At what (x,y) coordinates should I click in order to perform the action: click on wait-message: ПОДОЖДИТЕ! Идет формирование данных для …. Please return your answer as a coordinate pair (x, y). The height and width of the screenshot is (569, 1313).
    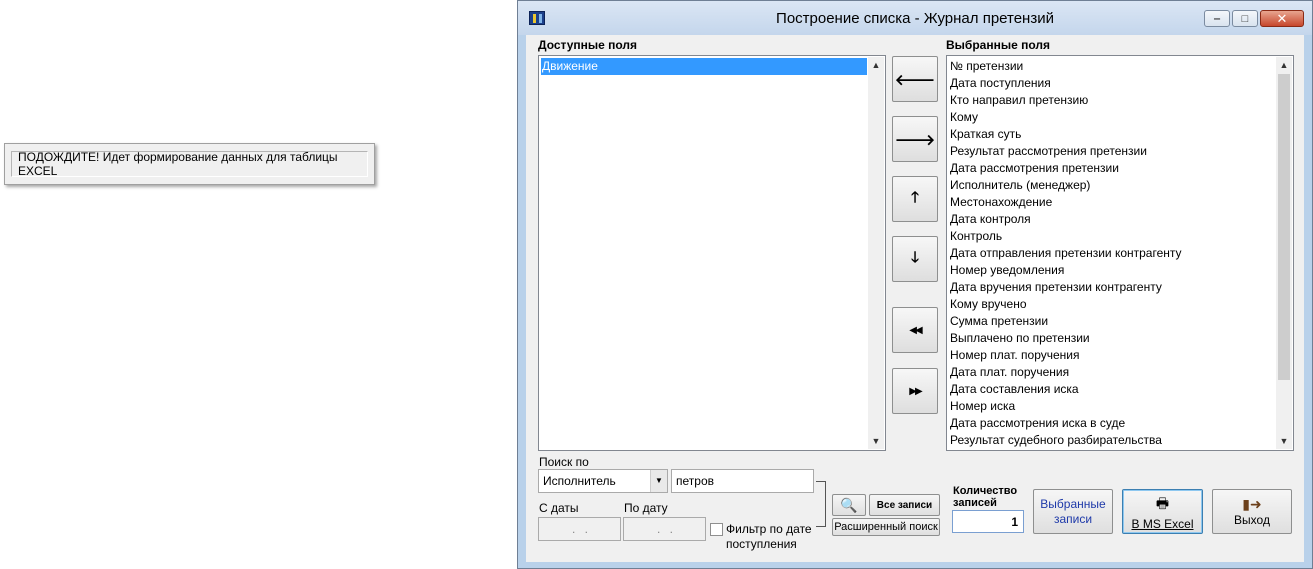
    Looking at the image, I should click on (189, 164).